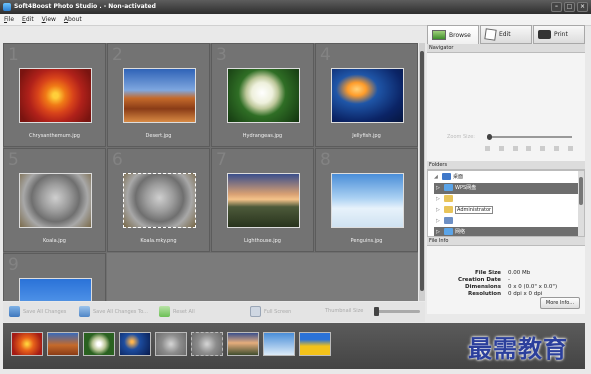  Describe the element at coordinates (448, 187) in the screenshot. I see `cloud-folder-icon` at that location.